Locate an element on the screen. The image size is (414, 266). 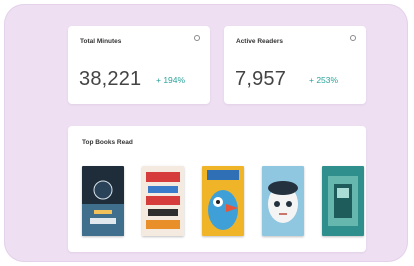
active-readers-change: + 253% is located at coordinates (324, 80).